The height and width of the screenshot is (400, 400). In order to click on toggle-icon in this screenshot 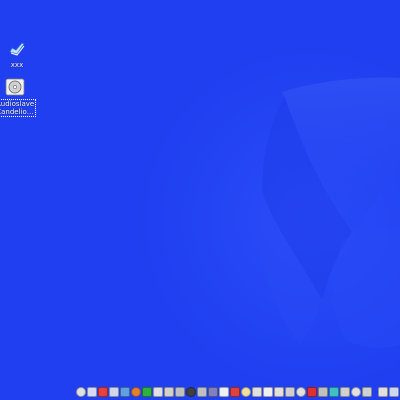, I will do `click(356, 392)`.